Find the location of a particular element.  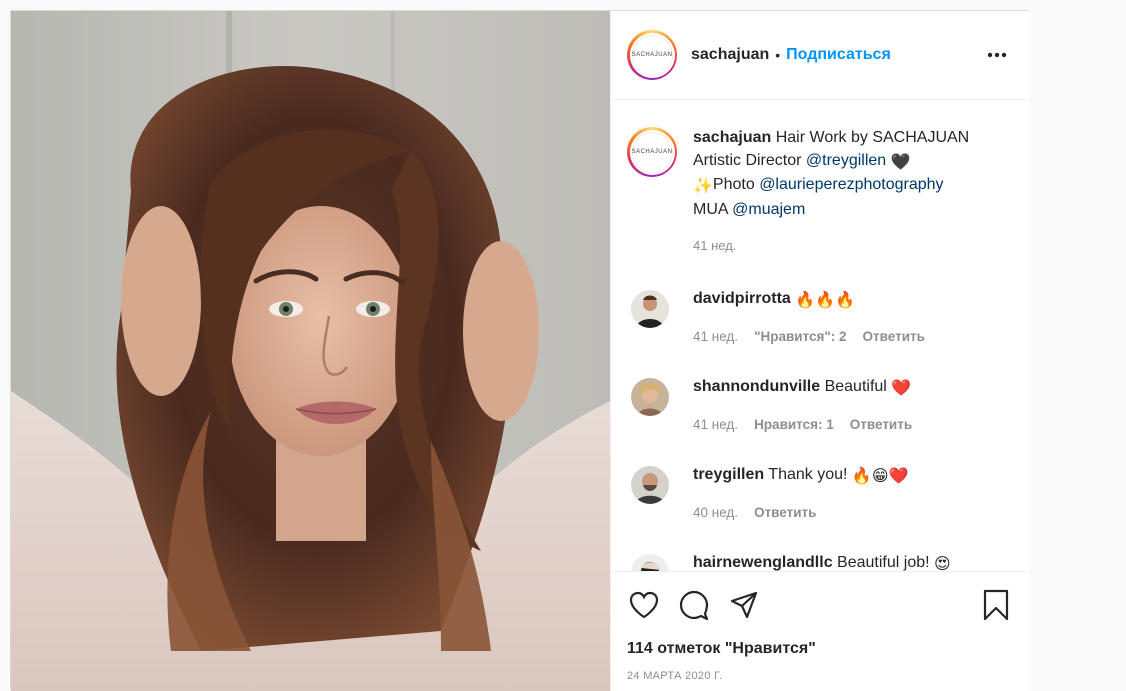

comment-username: davidpirrotta is located at coordinates (742, 298).